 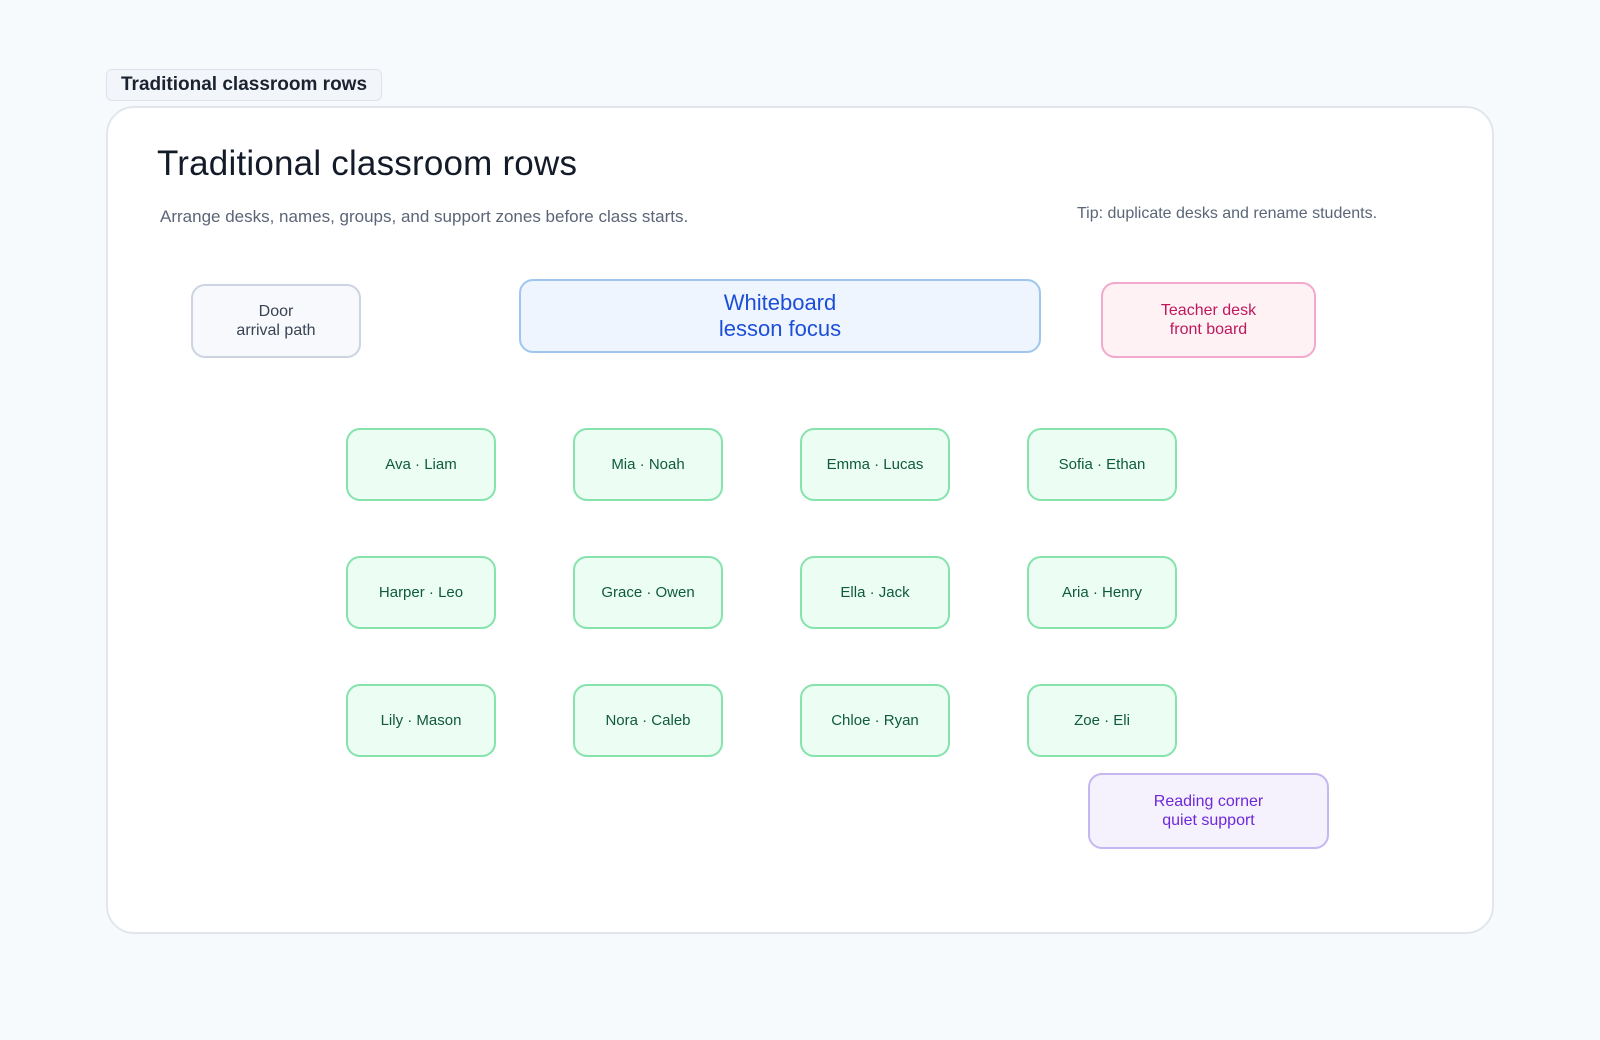 I want to click on student-desk: Grace · Owen, so click(x=648, y=592).